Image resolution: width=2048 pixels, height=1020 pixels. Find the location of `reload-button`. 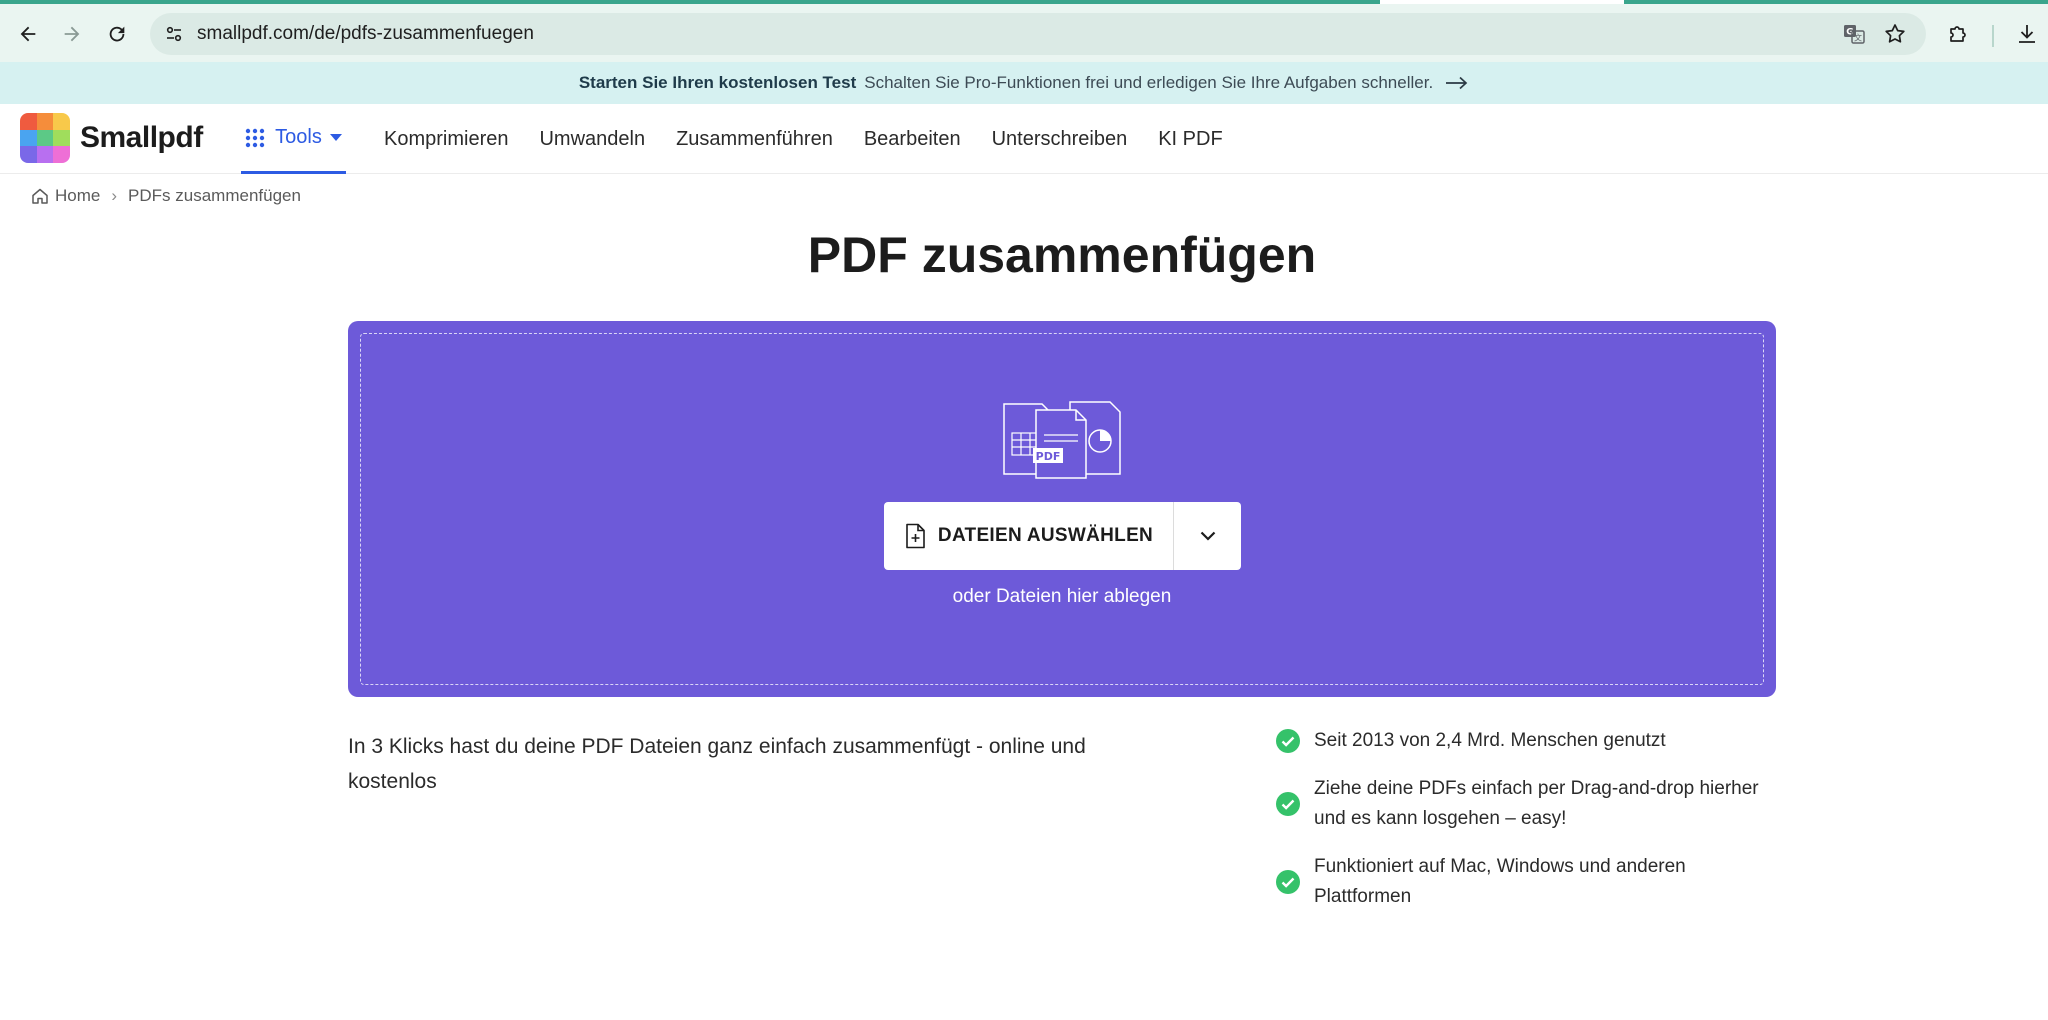

reload-button is located at coordinates (117, 34).